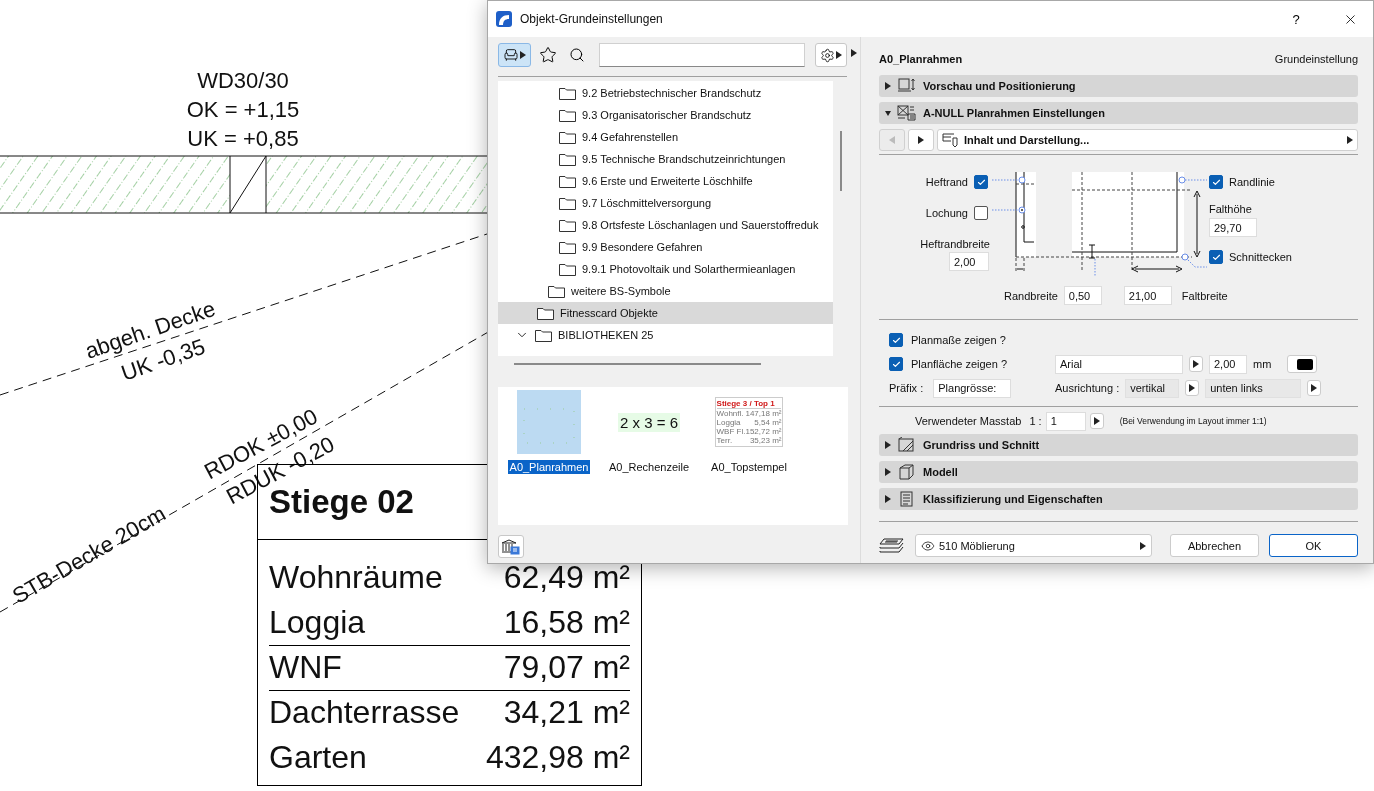 Image resolution: width=1374 pixels, height=791 pixels. I want to click on ok-button: OK, so click(1313, 545).